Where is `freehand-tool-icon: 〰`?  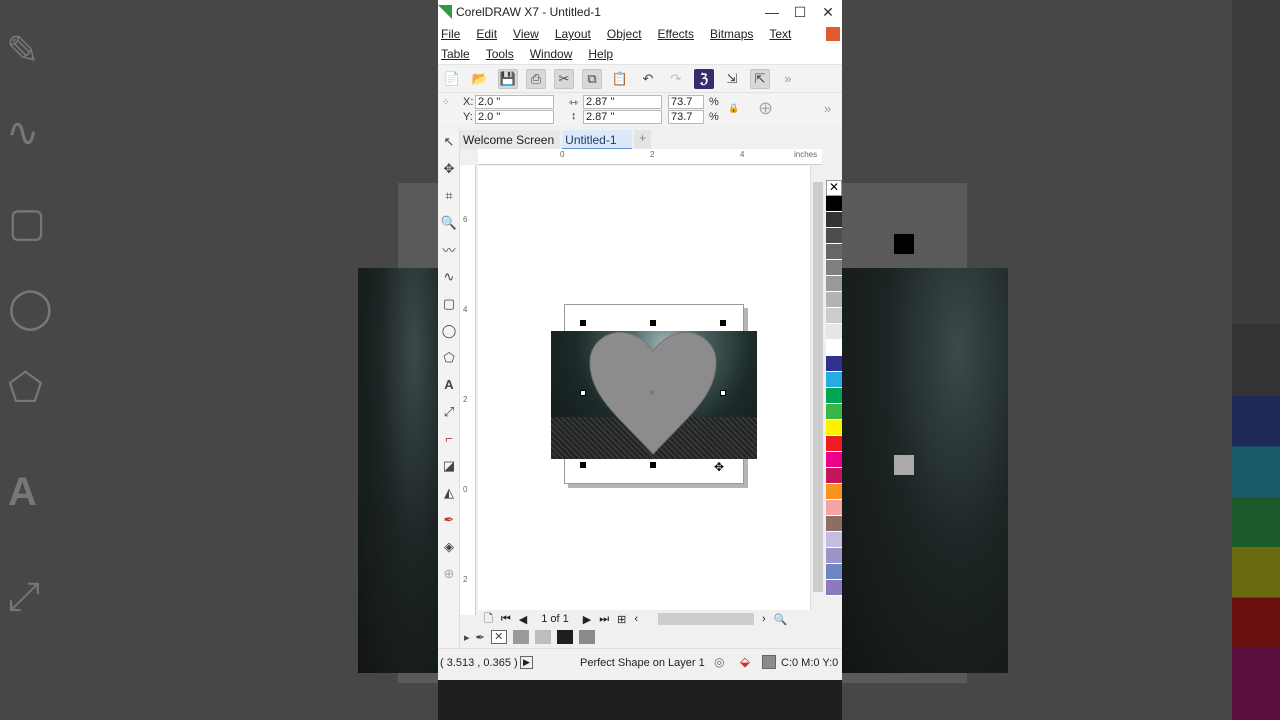 freehand-tool-icon: 〰 is located at coordinates (449, 249).